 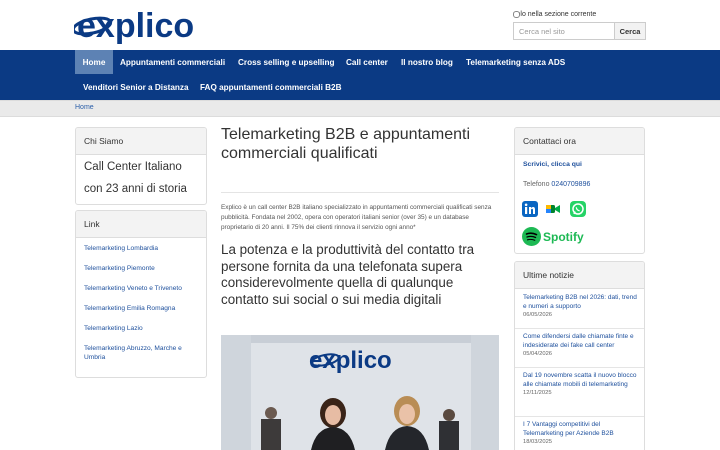 What do you see at coordinates (515, 62) in the screenshot?
I see `nav-item-telemarketing-ads: Telemarketing senza ADS` at bounding box center [515, 62].